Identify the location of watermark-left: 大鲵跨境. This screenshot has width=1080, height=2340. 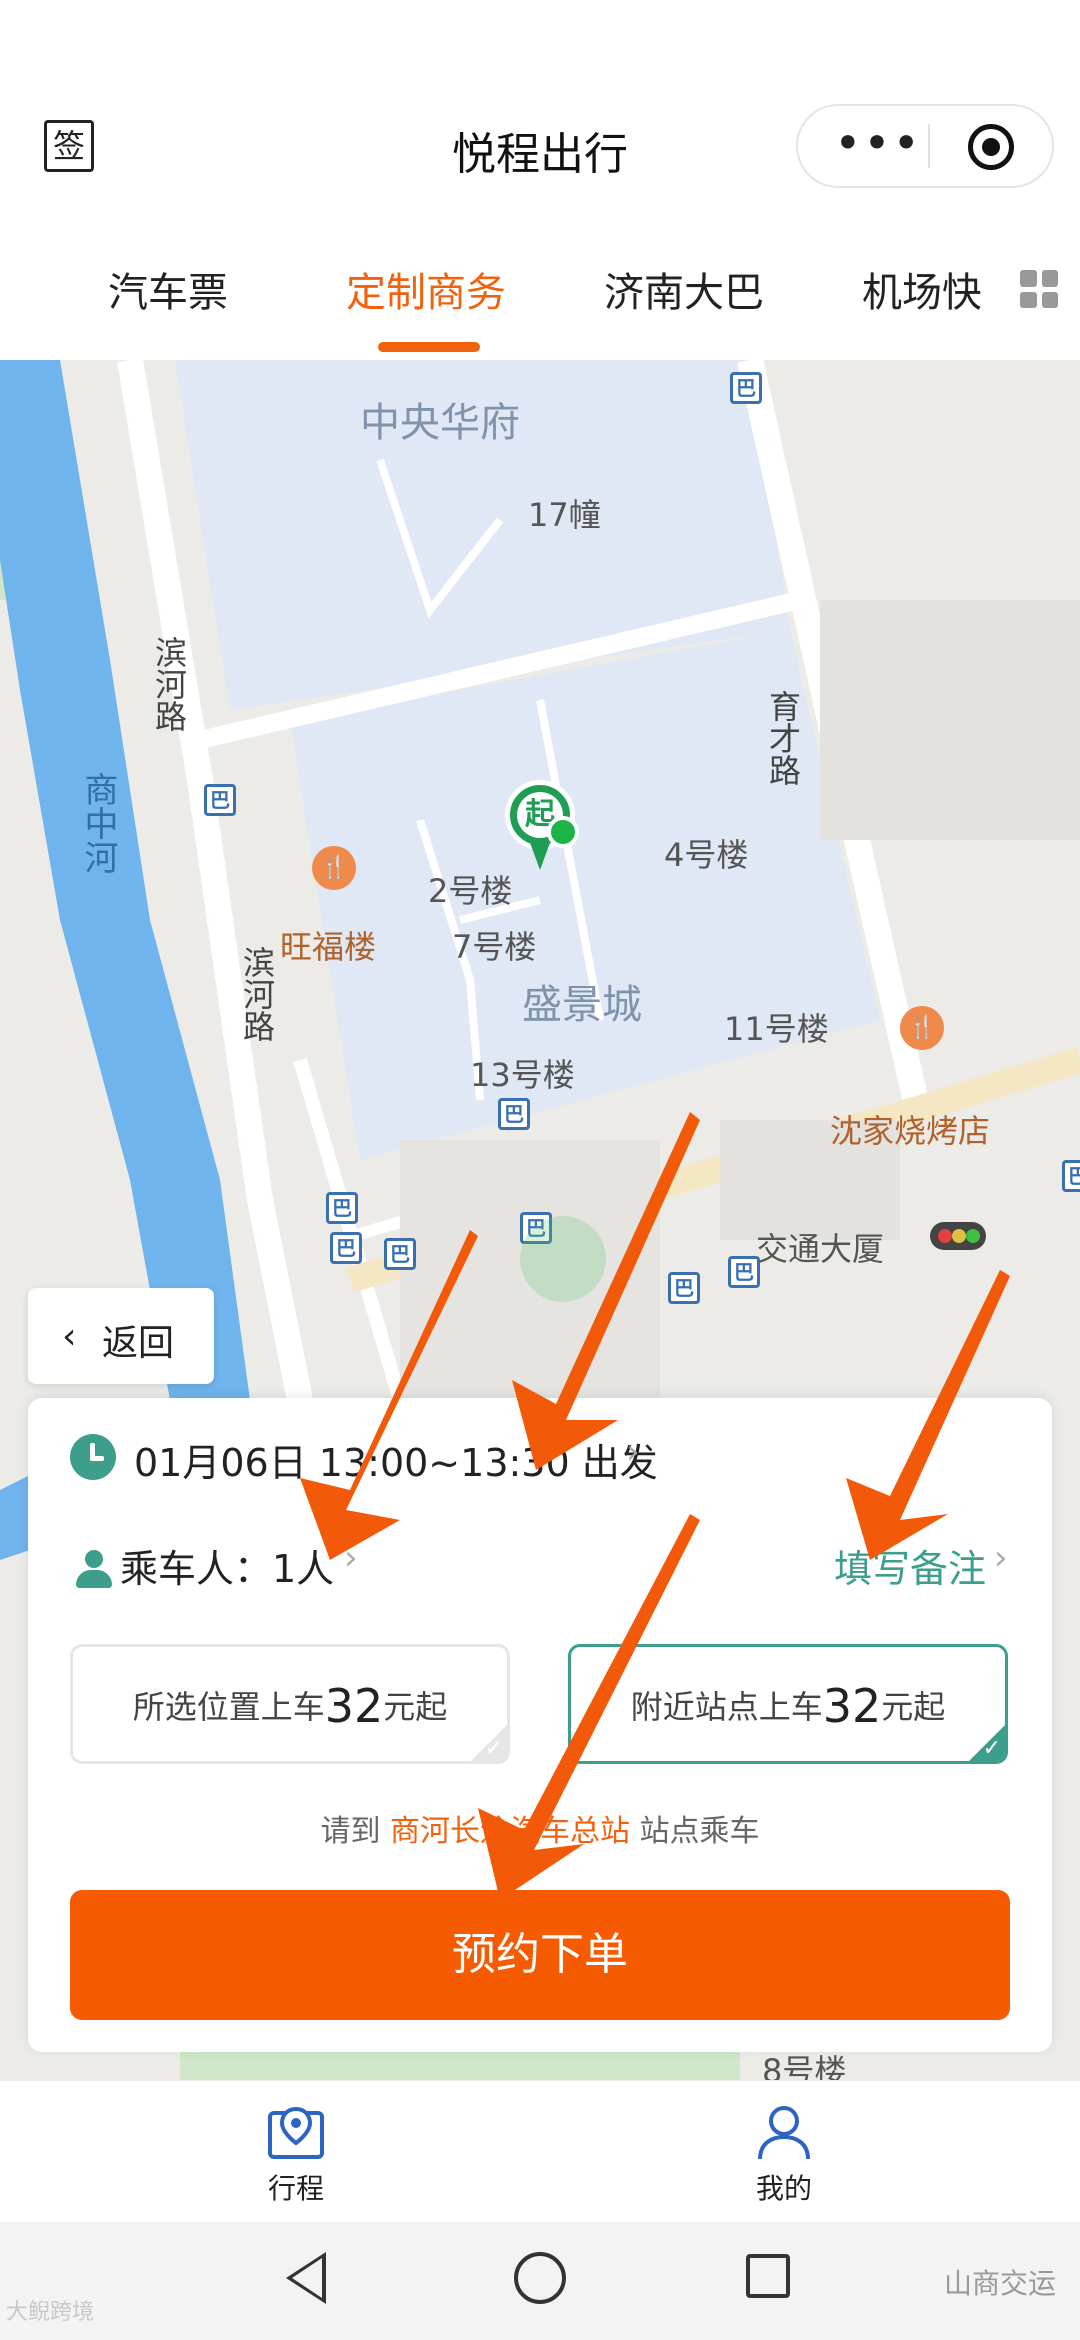
(50, 2312).